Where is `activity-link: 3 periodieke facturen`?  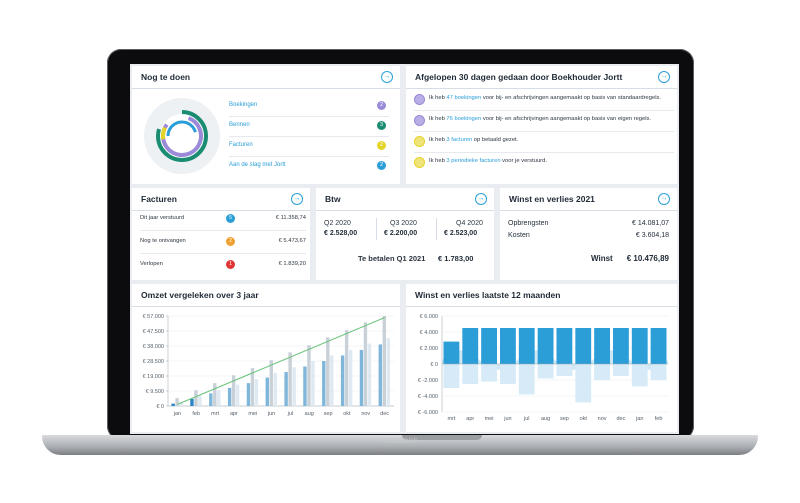
activity-link: 3 periodieke facturen is located at coordinates (473, 161).